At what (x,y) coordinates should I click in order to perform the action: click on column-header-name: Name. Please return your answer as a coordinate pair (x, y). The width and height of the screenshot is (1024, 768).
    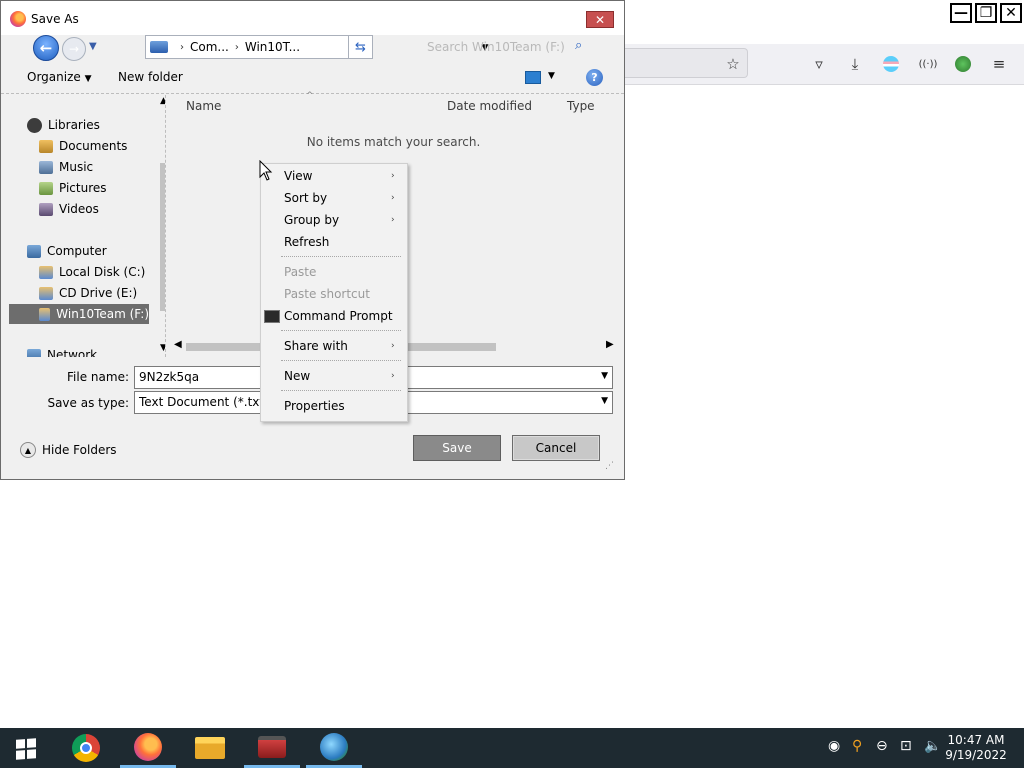
    Looking at the image, I should click on (203, 106).